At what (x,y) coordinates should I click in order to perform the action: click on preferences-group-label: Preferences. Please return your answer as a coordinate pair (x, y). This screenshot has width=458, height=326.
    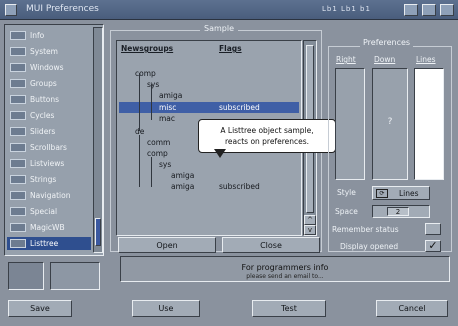
    Looking at the image, I should click on (387, 42).